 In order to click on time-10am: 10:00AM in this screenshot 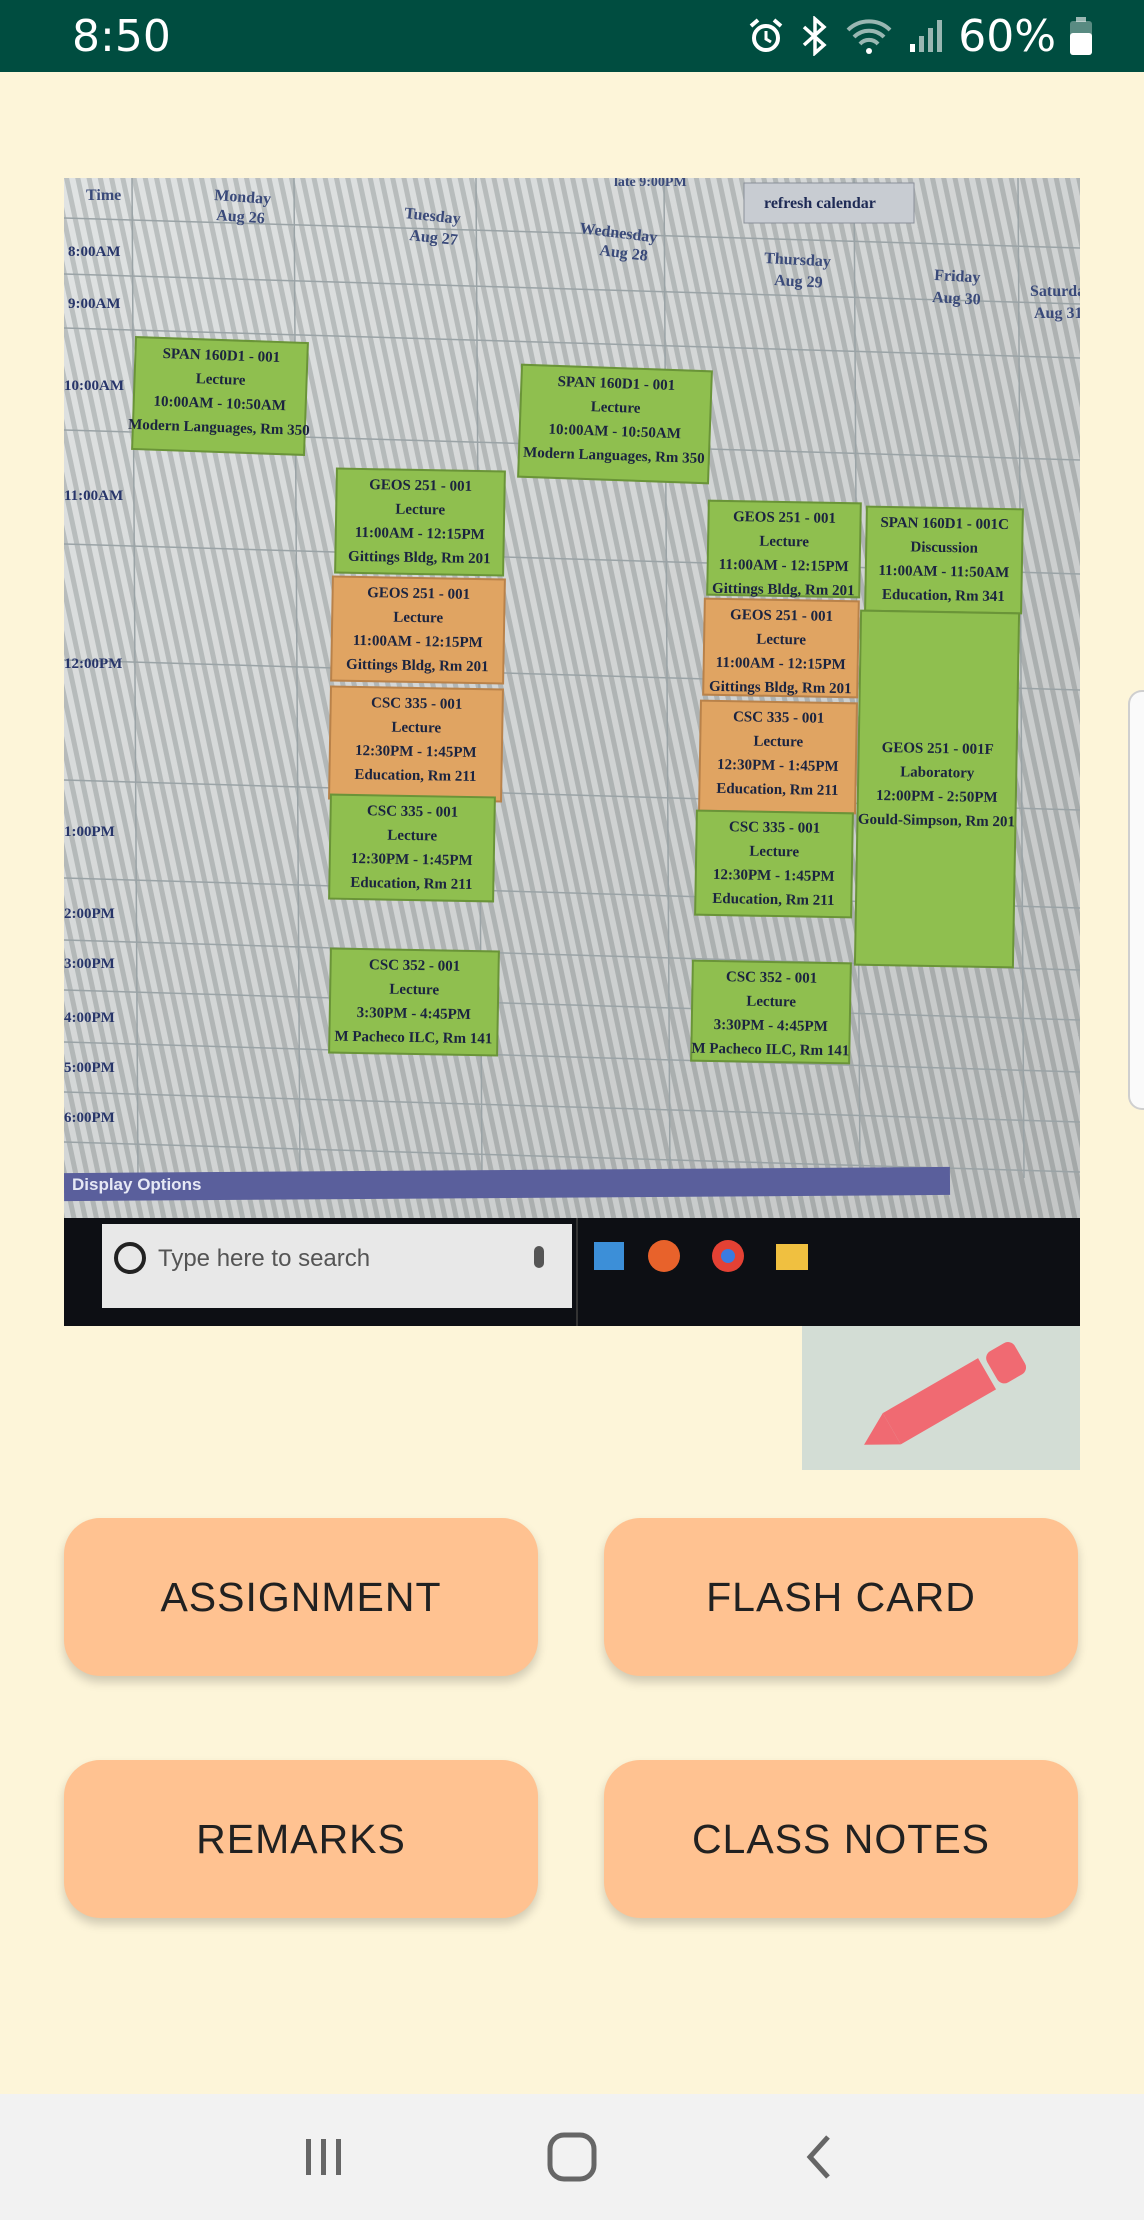, I will do `click(94, 386)`.